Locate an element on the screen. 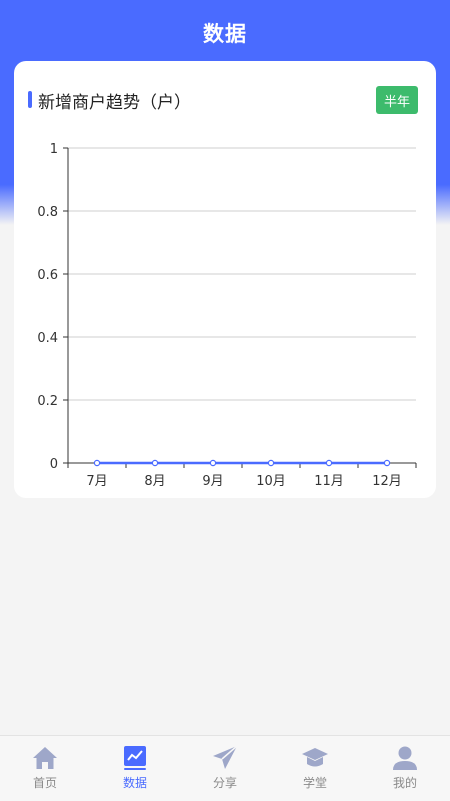 The height and width of the screenshot is (801, 450). x-tick-label: 12月 is located at coordinates (387, 481).